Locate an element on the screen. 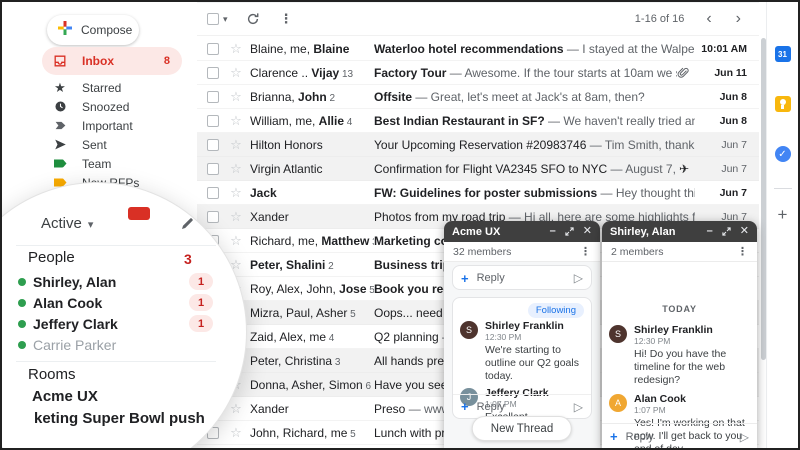  unread-badge: 1 is located at coordinates (201, 323).